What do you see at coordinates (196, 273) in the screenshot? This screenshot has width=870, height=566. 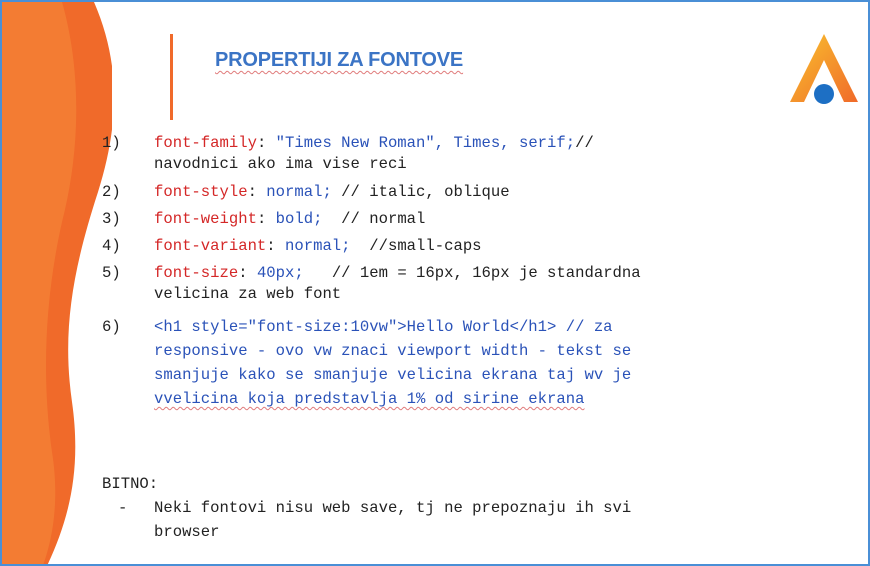 I see `property-name: font-size` at bounding box center [196, 273].